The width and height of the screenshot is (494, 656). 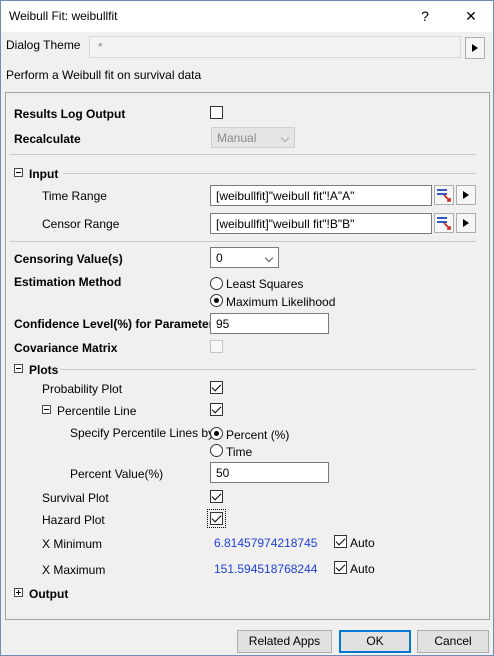 I want to click on hazard-plot-checkbox, so click(x=216, y=518).